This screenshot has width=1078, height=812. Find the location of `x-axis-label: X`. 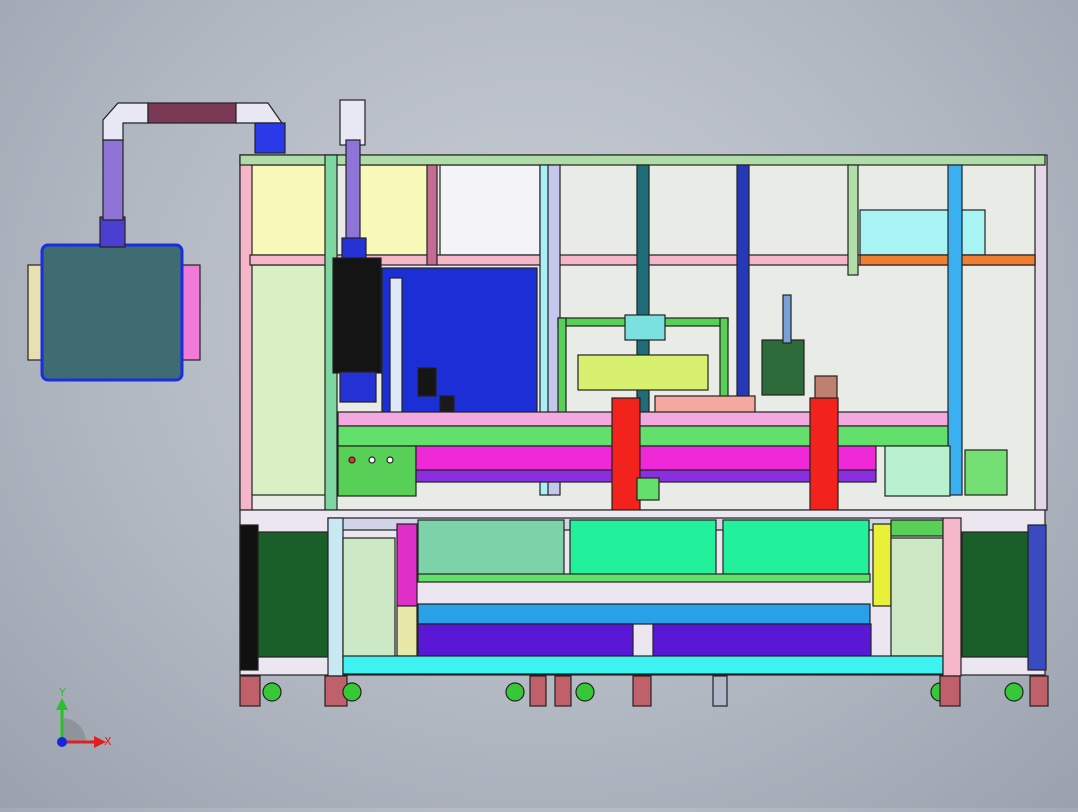

x-axis-label: X is located at coordinates (108, 741).